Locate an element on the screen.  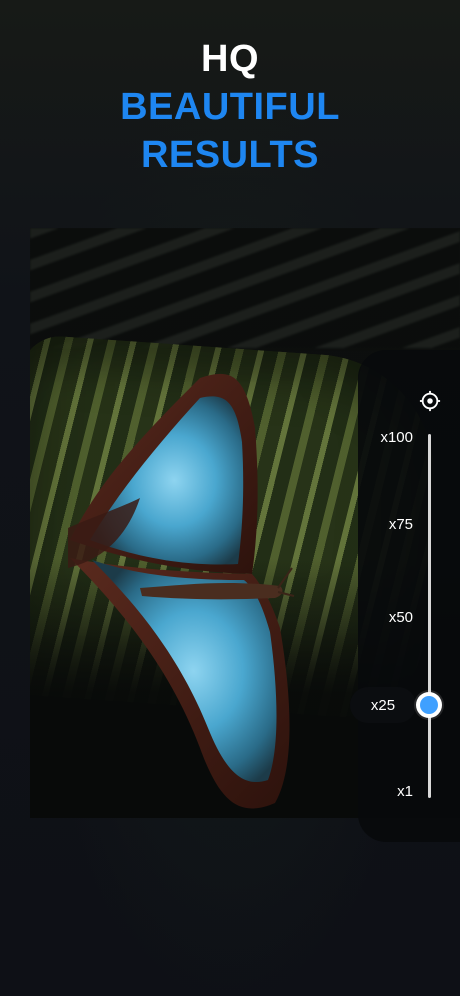
zoom-slider-knob is located at coordinates (429, 705).